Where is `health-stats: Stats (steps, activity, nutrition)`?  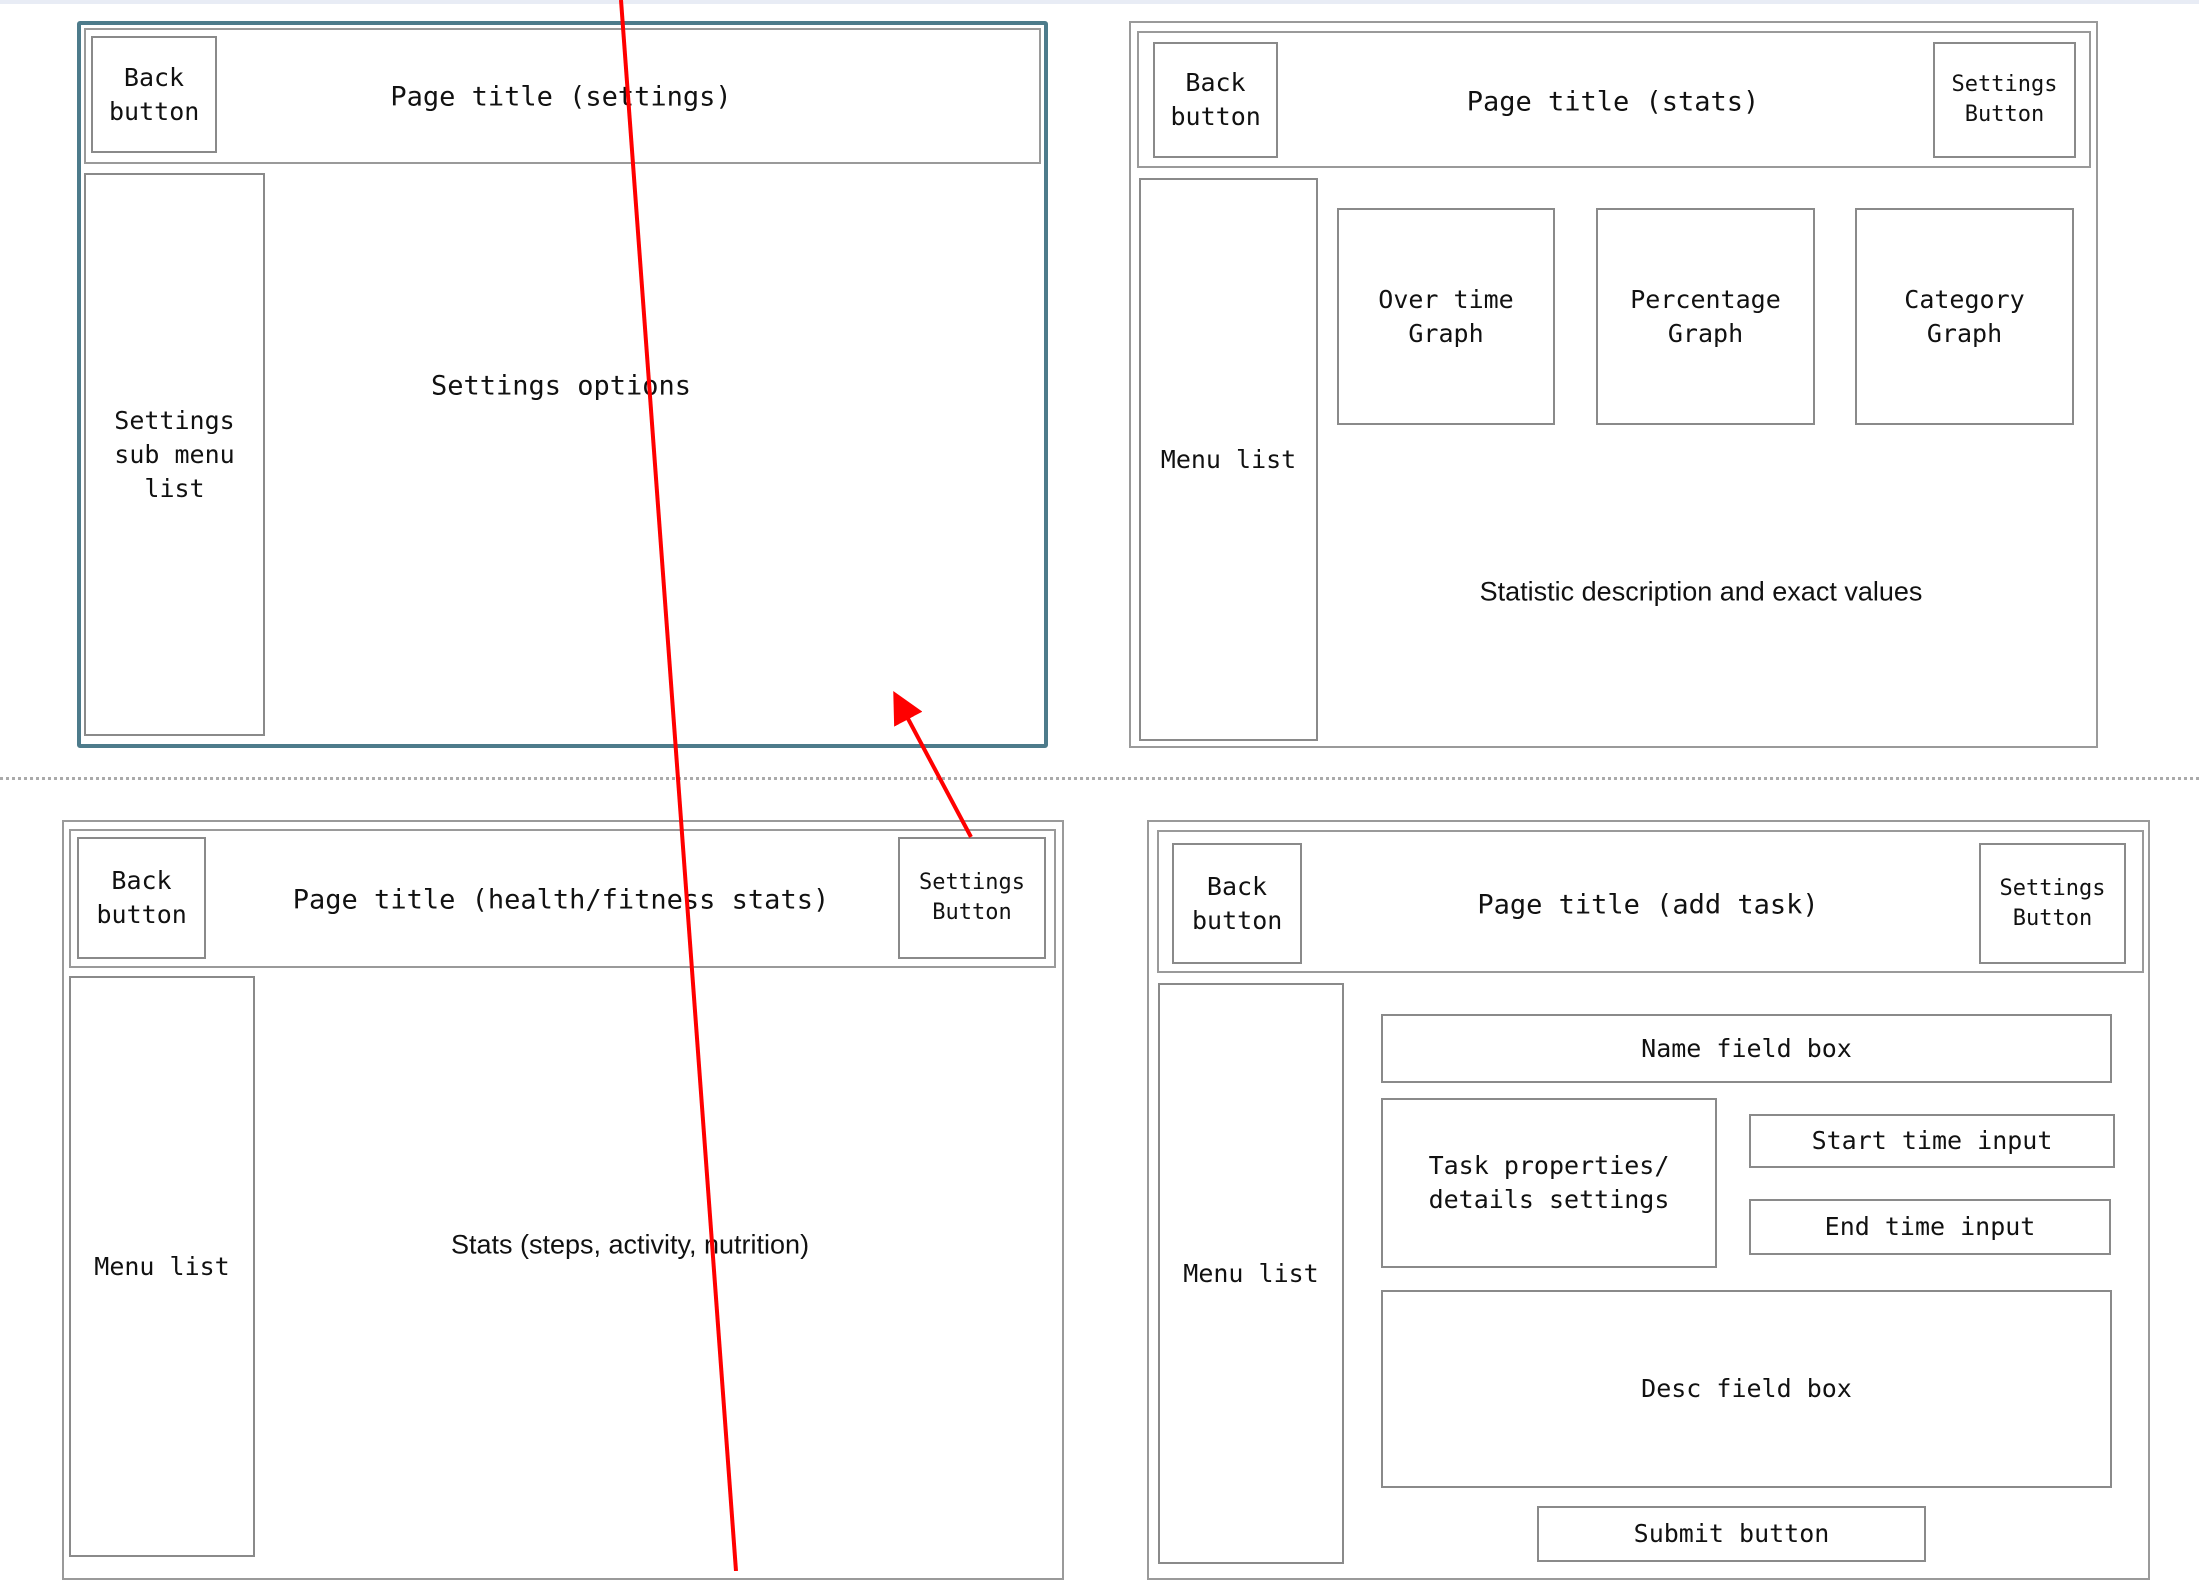
health-stats: Stats (steps, activity, nutrition) is located at coordinates (630, 1244).